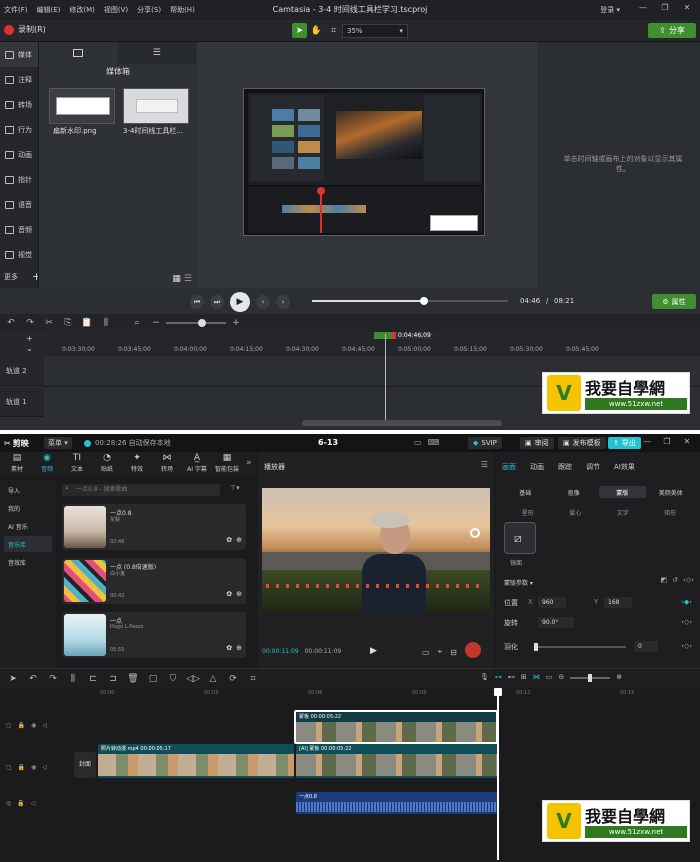  What do you see at coordinates (28, 544) in the screenshot?
I see `cat-music-library: 音乐库` at bounding box center [28, 544].